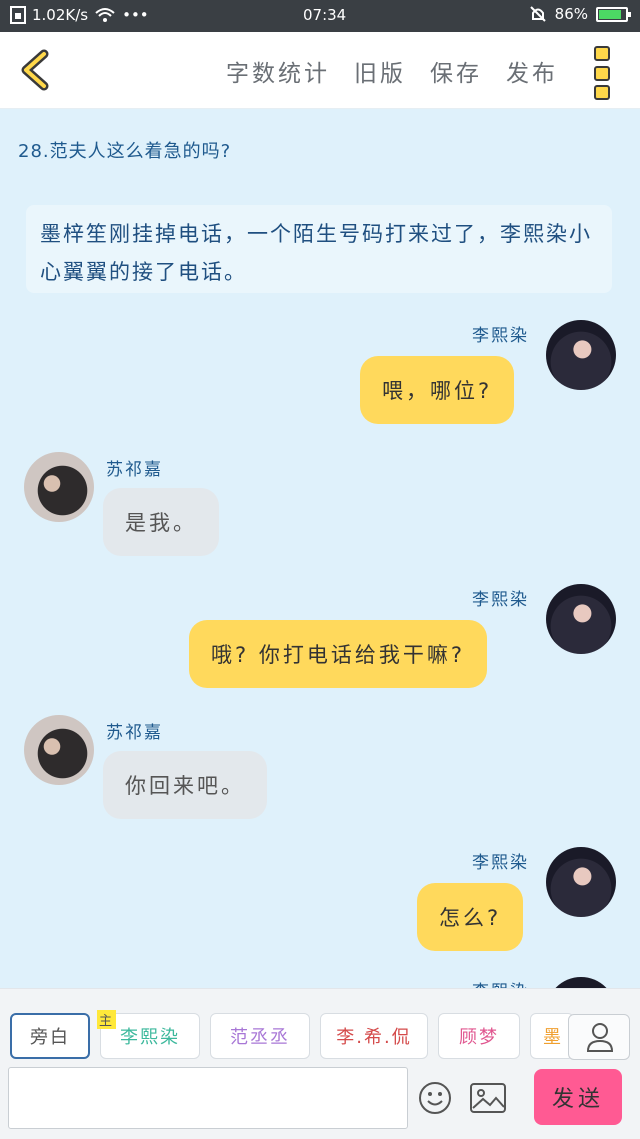  I want to click on role-label: 墨, so click(553, 1037).